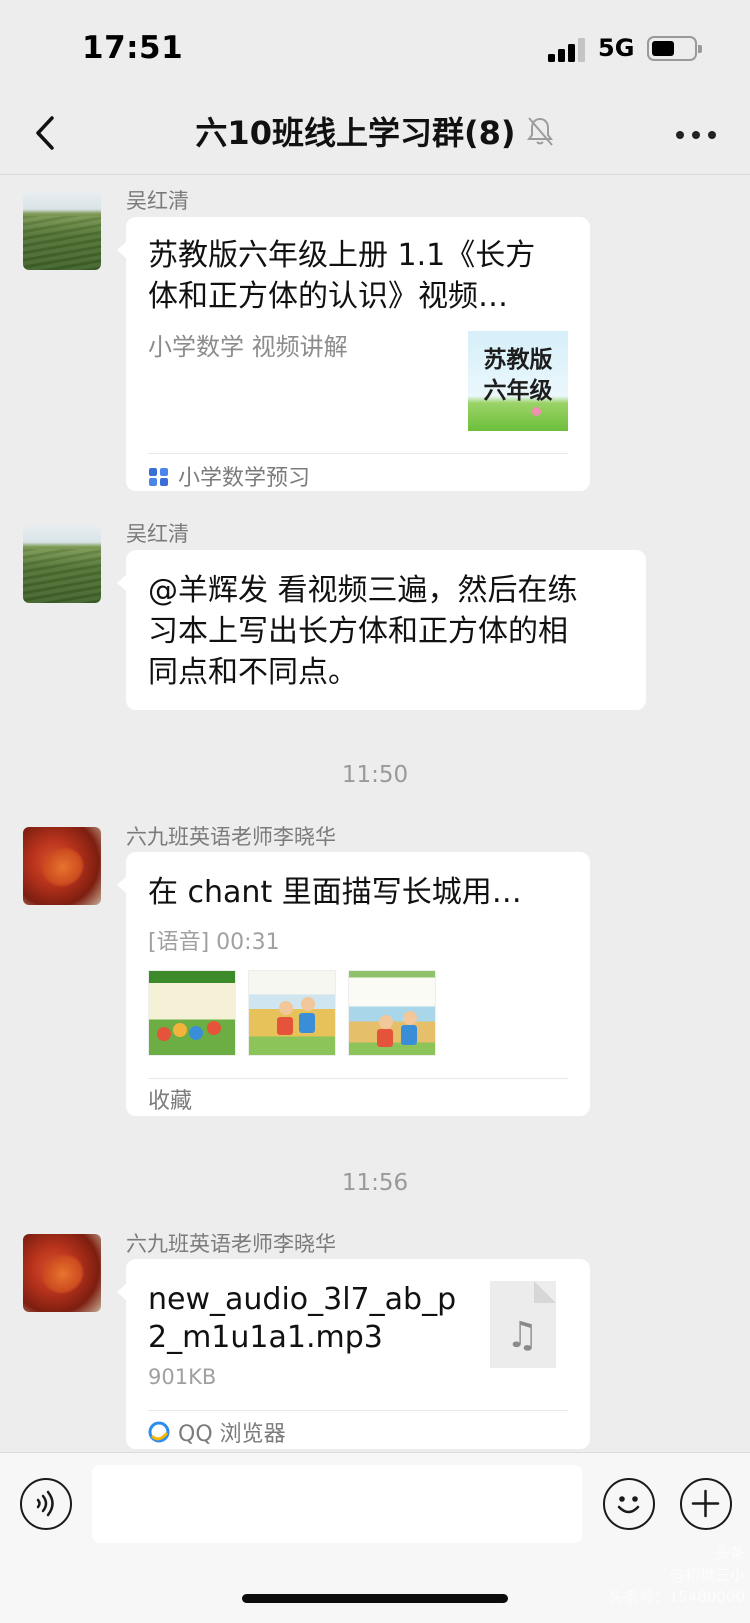 The image size is (750, 1623). What do you see at coordinates (375, 1598) in the screenshot?
I see `home-indicator` at bounding box center [375, 1598].